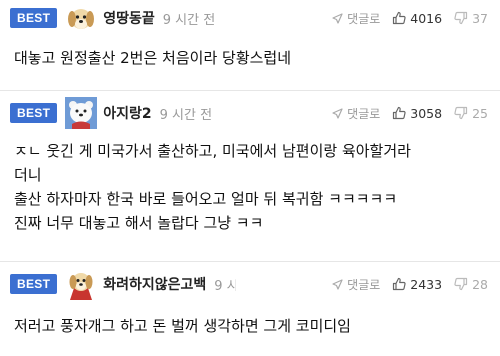 This screenshot has height=356, width=500. Describe the element at coordinates (480, 113) in the screenshot. I see `downvote-count: 25` at that location.